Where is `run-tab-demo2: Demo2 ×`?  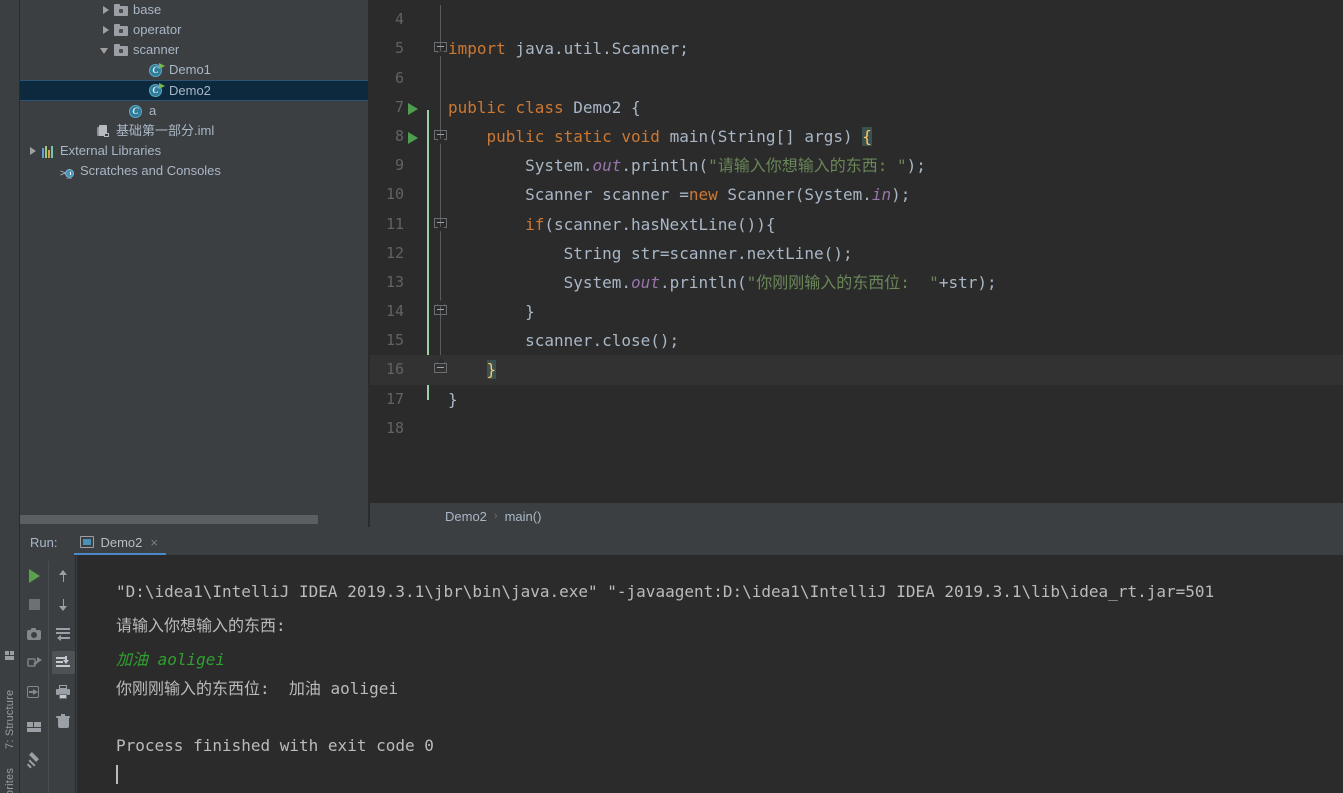
run-tab-demo2: Demo2 × is located at coordinates (120, 542).